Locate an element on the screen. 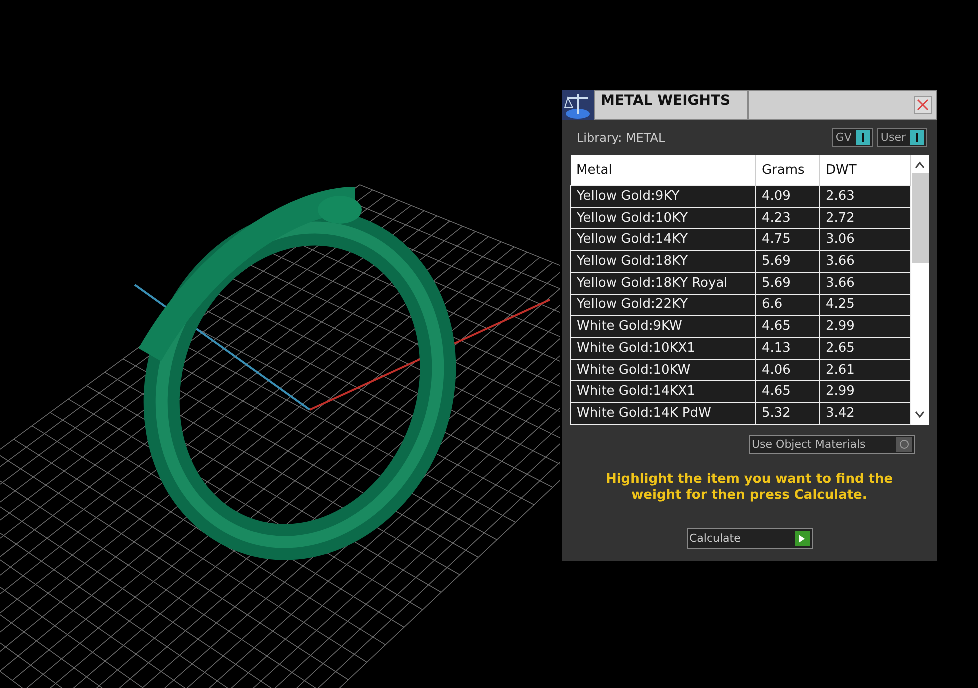  scale-icon is located at coordinates (578, 105).